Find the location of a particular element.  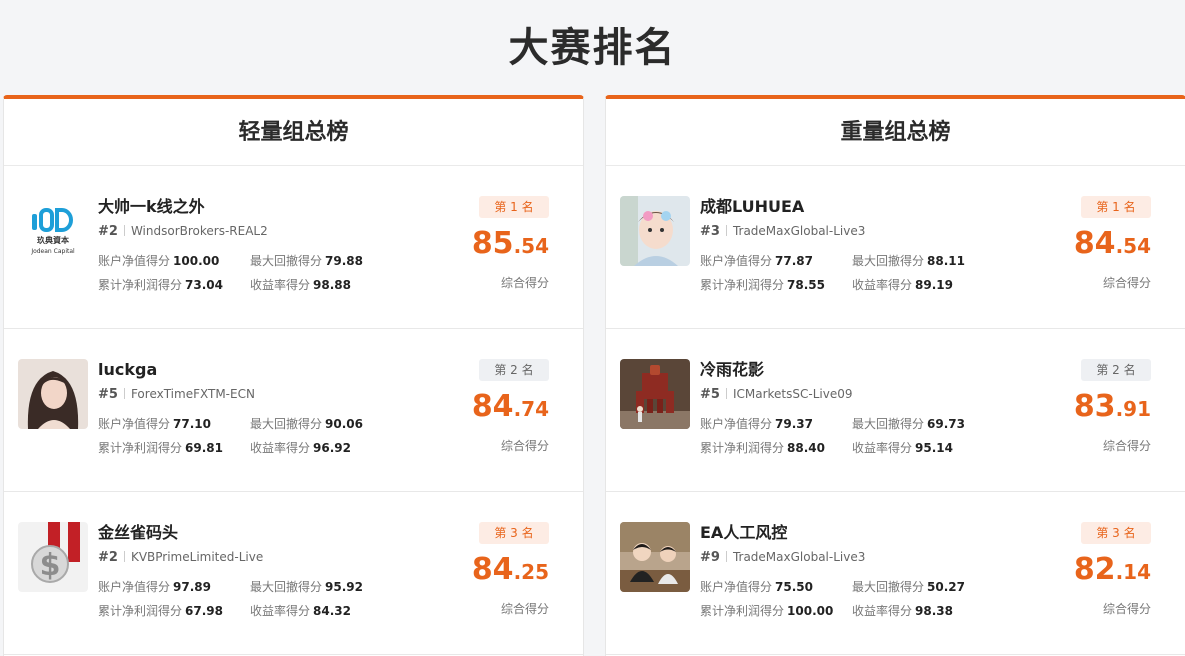

account-info: #9 TradeMaxGlobal-Live3 is located at coordinates (782, 557).